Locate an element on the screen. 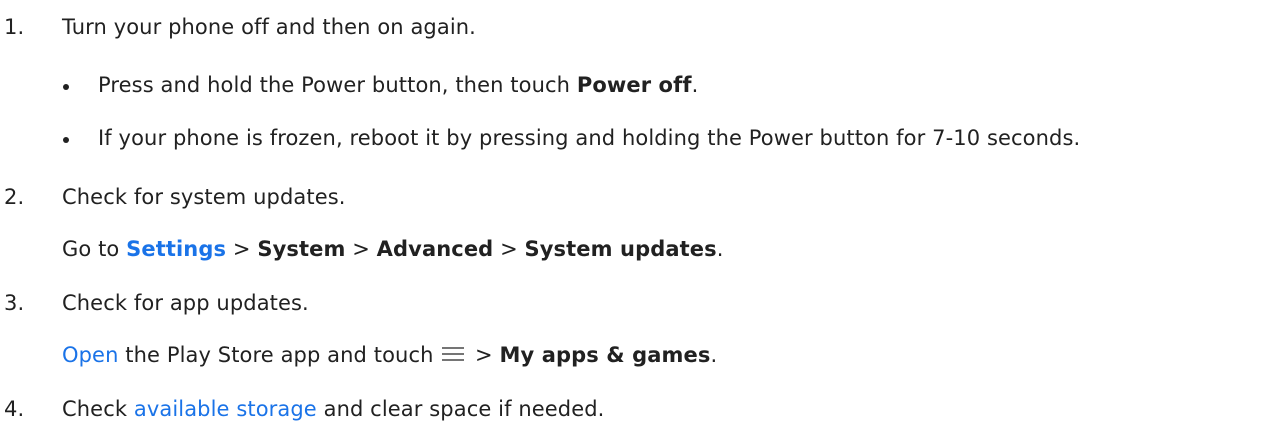 This screenshot has width=1280, height=435. menu-icon is located at coordinates (453, 354).